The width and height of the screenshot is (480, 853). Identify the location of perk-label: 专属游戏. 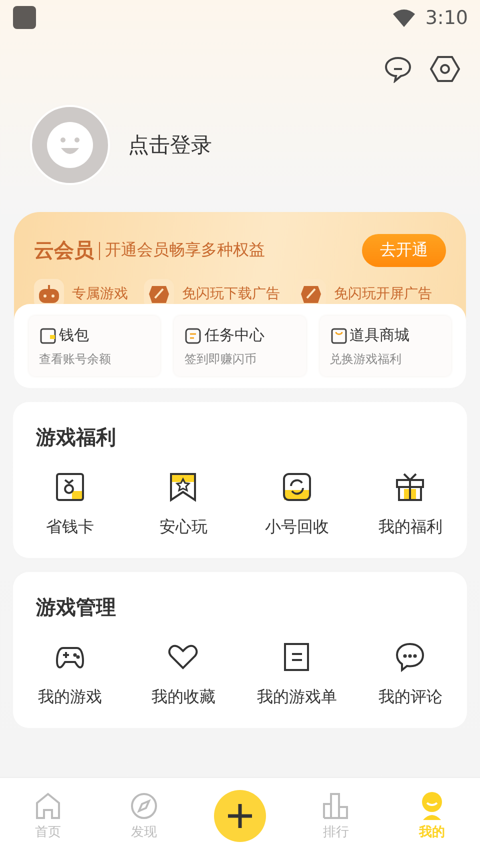
(100, 294).